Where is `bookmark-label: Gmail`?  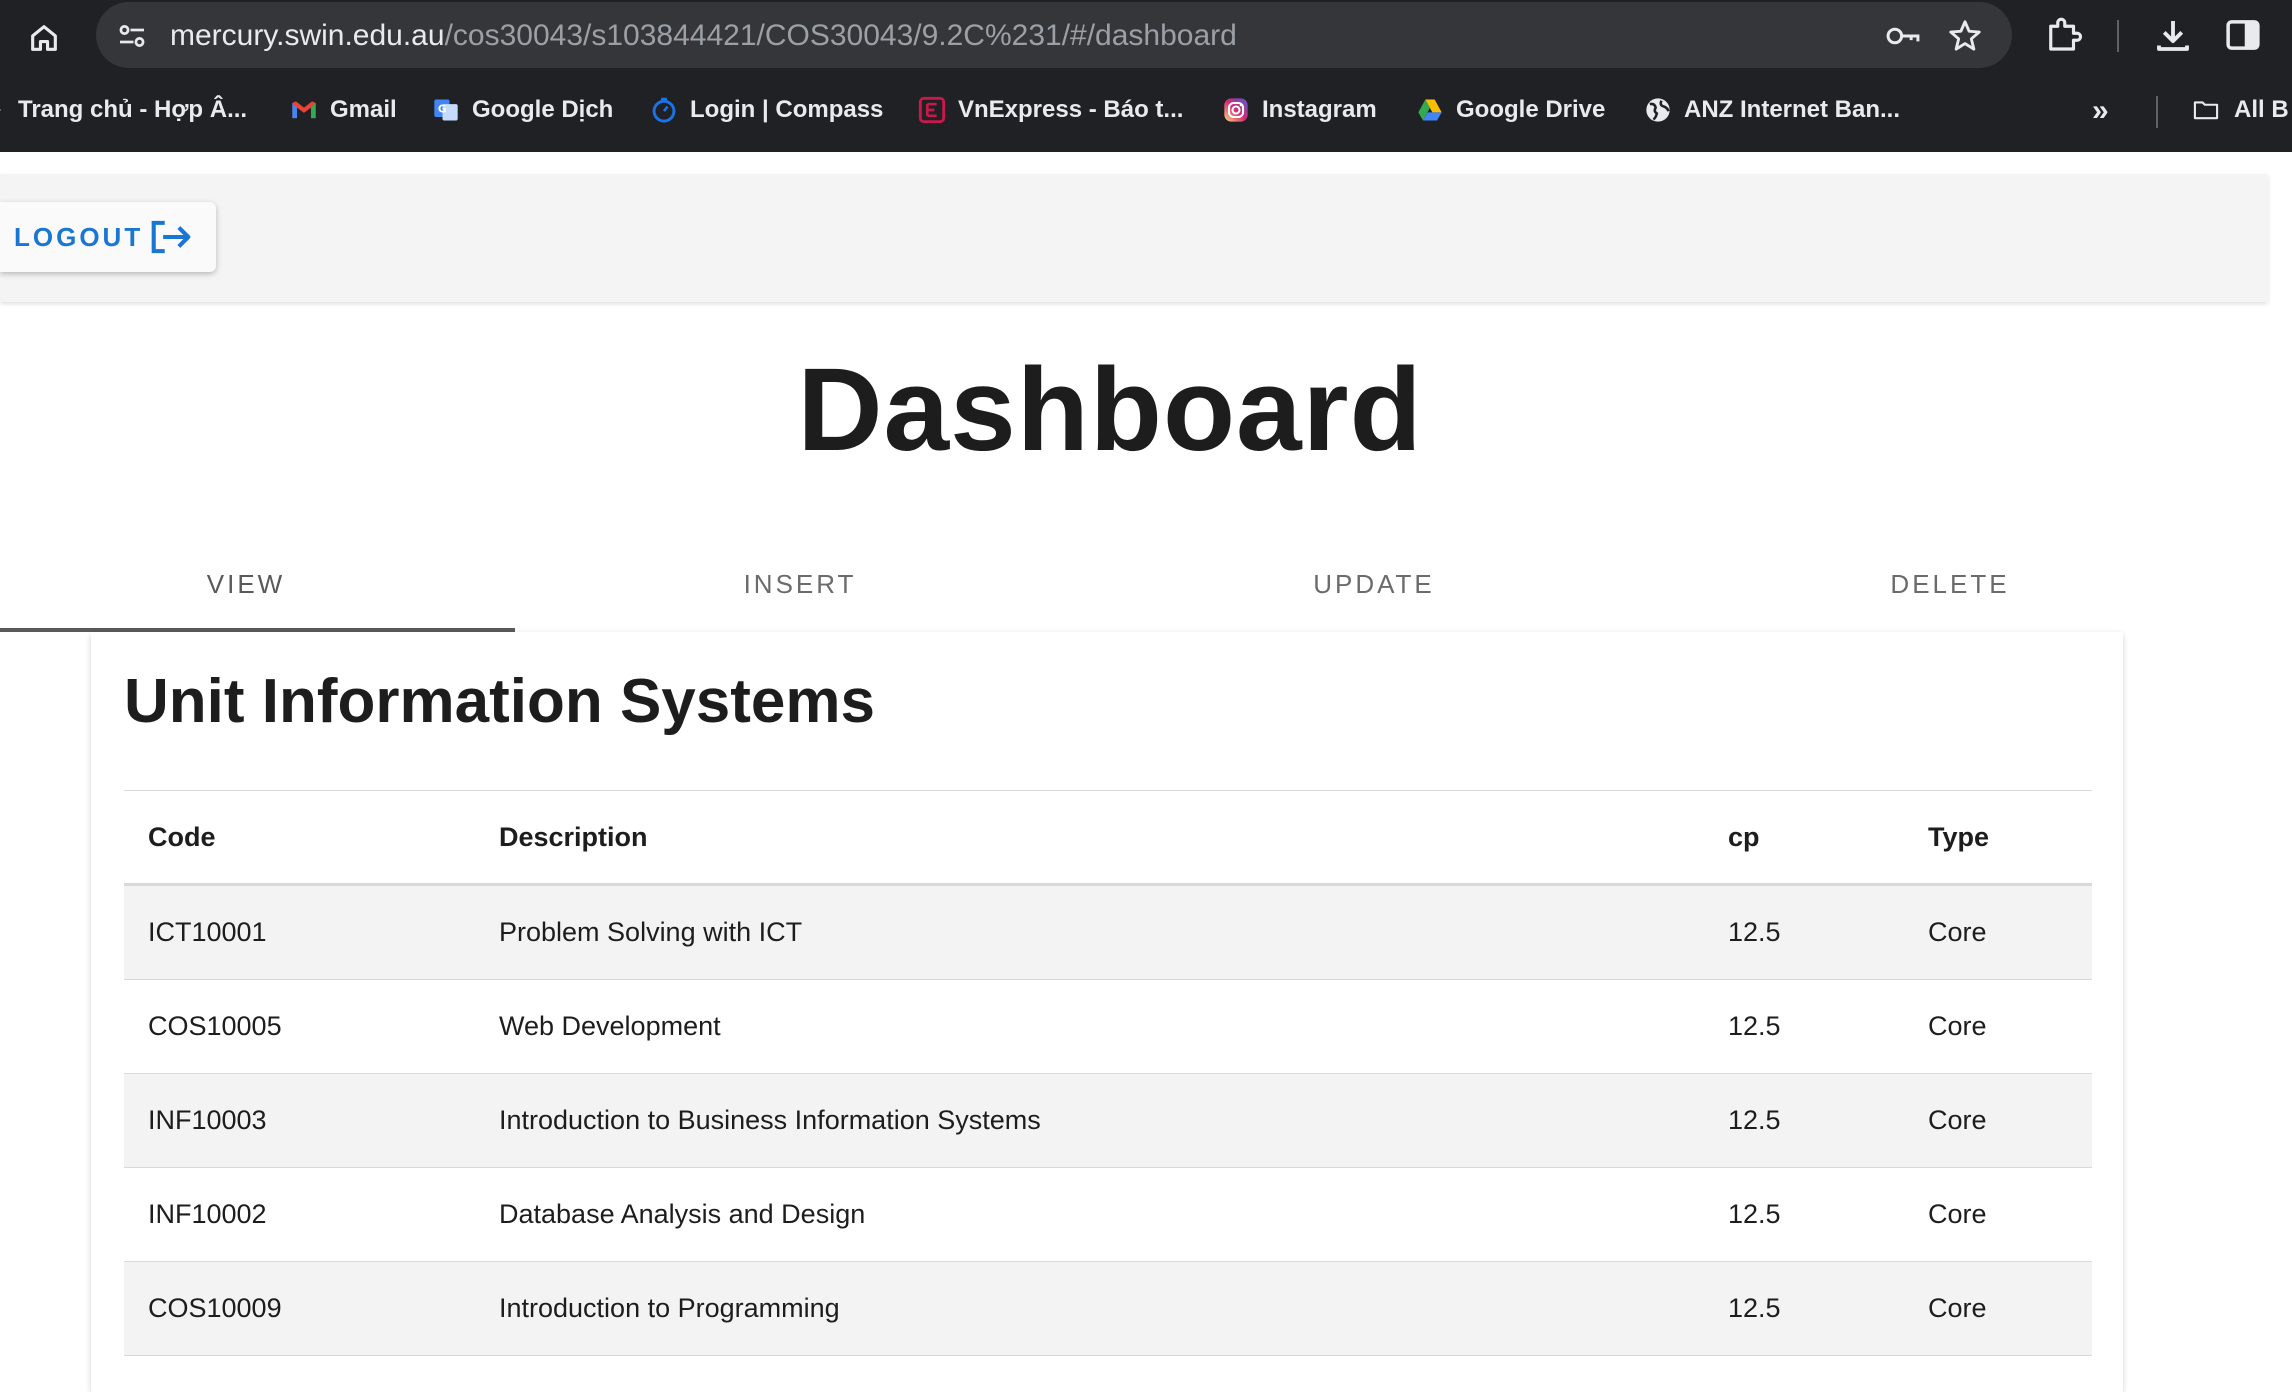 bookmark-label: Gmail is located at coordinates (363, 109).